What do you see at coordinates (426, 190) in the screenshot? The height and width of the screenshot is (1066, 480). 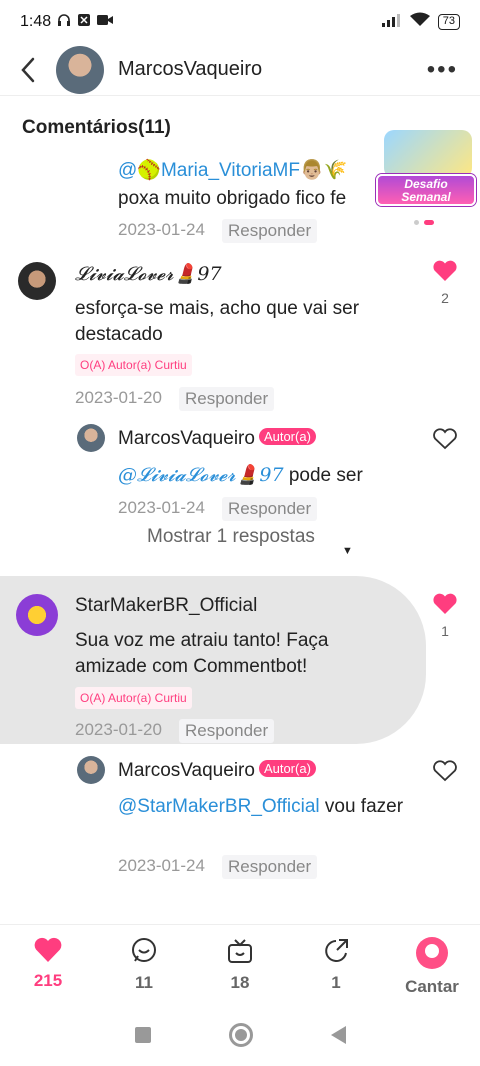 I see `challenge-badge: Desafio Semanal` at bounding box center [426, 190].